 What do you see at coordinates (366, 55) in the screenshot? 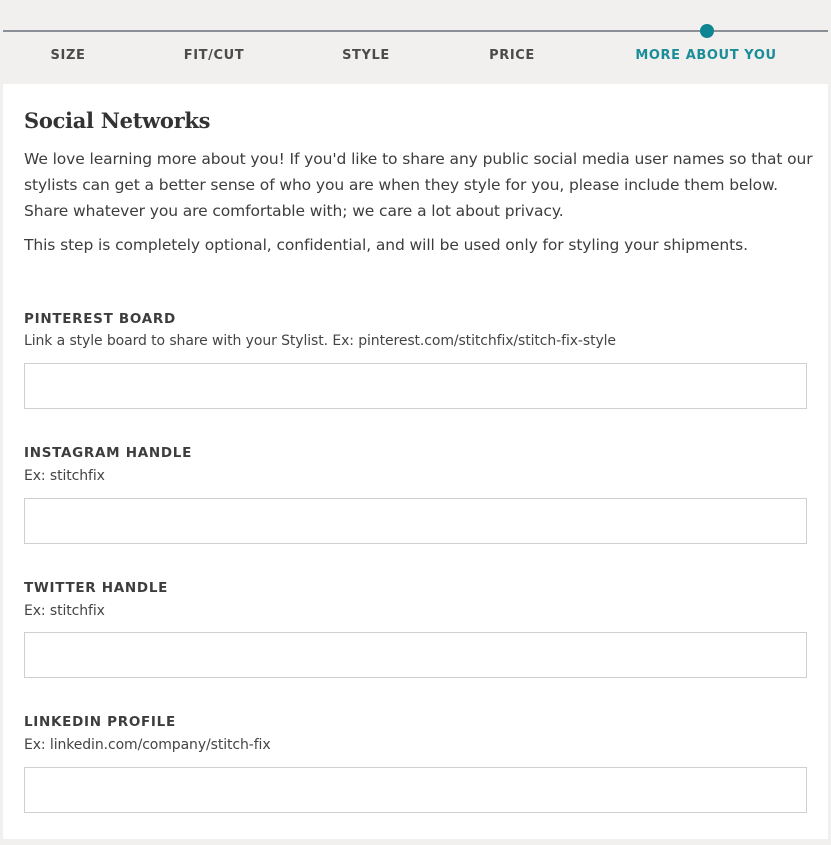
I see `step-style: STYLE` at bounding box center [366, 55].